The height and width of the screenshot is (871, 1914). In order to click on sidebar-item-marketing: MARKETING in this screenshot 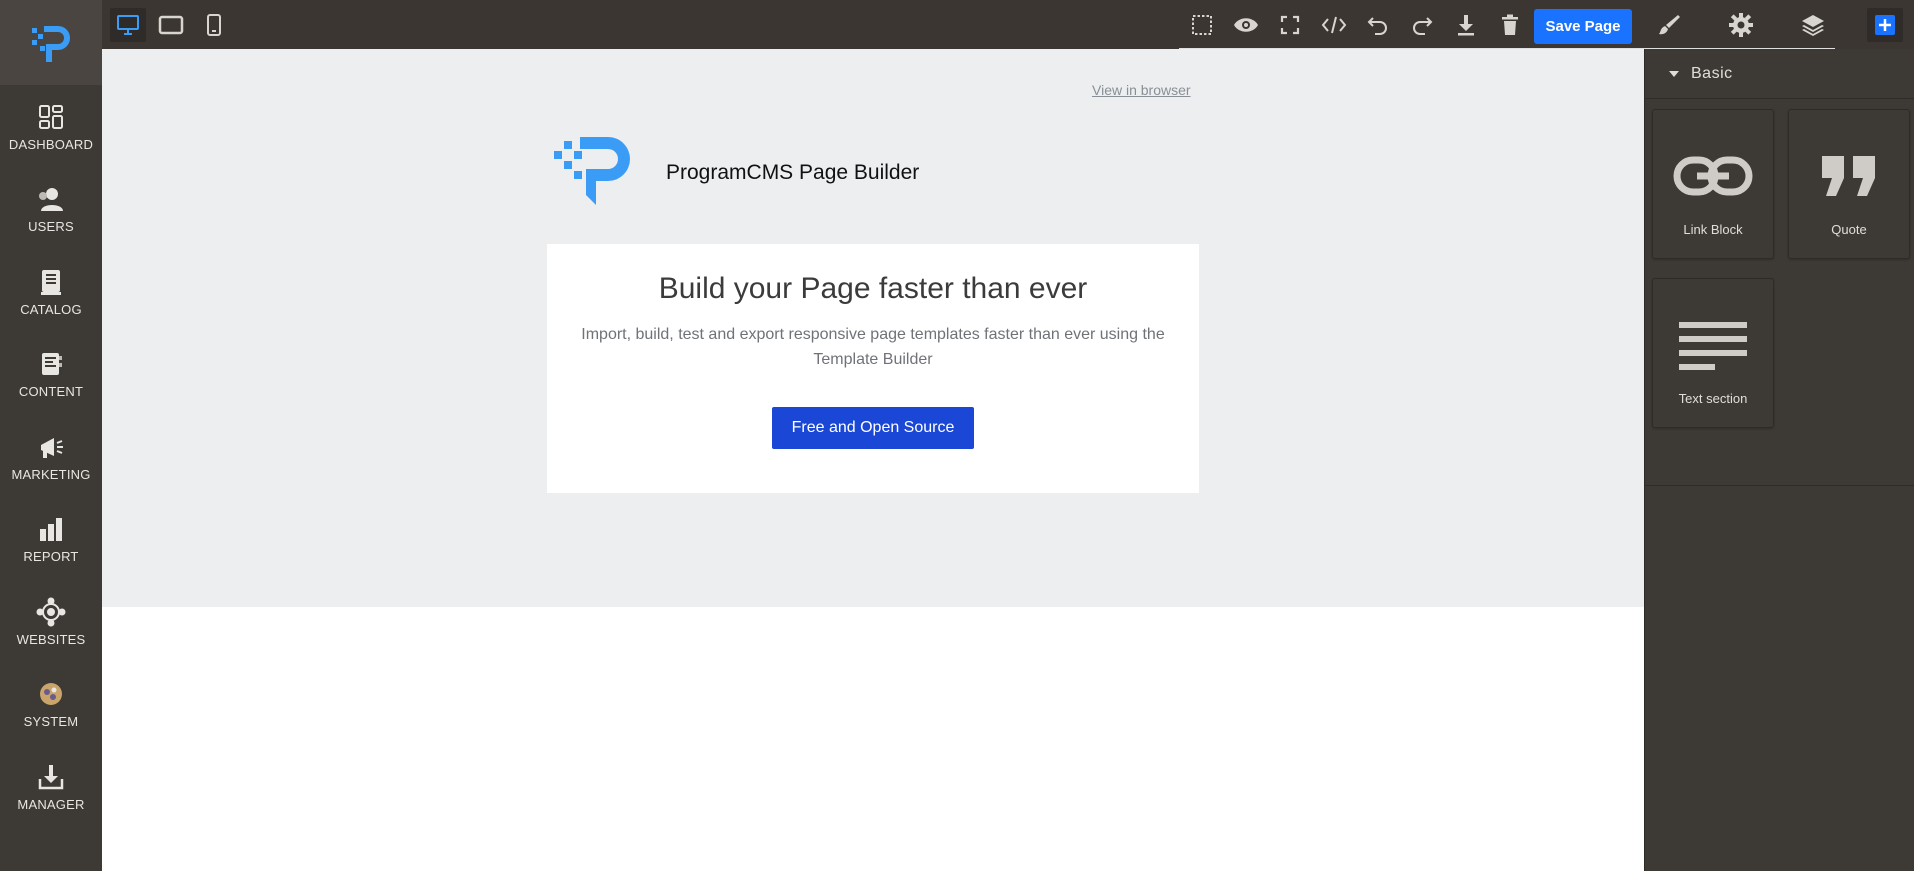, I will do `click(51, 456)`.